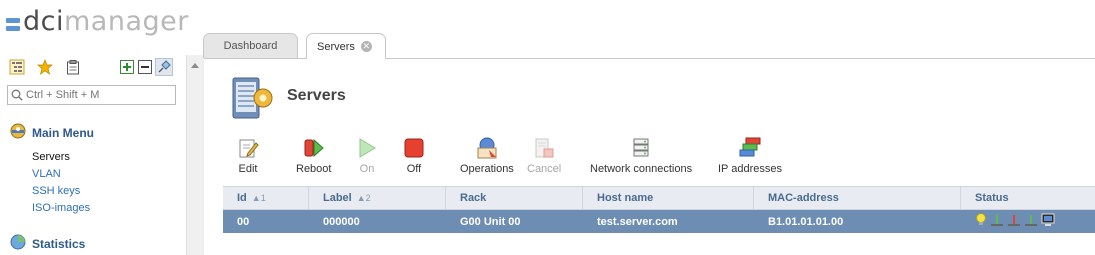 The height and width of the screenshot is (255, 1095). Describe the element at coordinates (145, 67) in the screenshot. I see `collapse-all-icon` at that location.